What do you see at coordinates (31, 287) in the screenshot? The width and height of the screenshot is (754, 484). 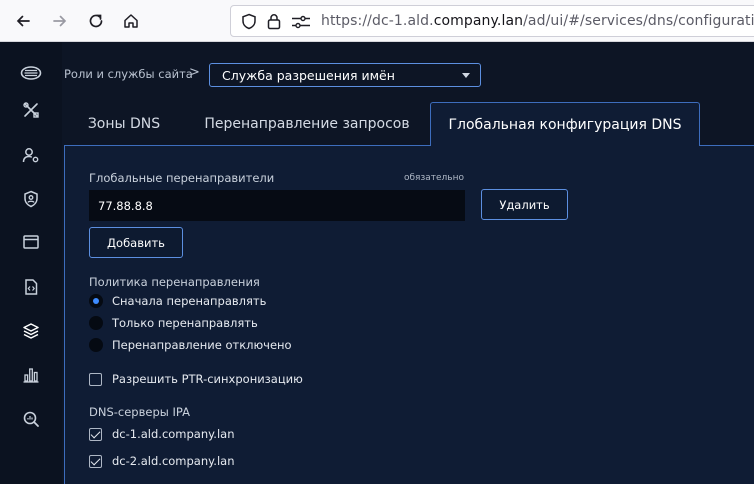 I see `code-file-icon` at bounding box center [31, 287].